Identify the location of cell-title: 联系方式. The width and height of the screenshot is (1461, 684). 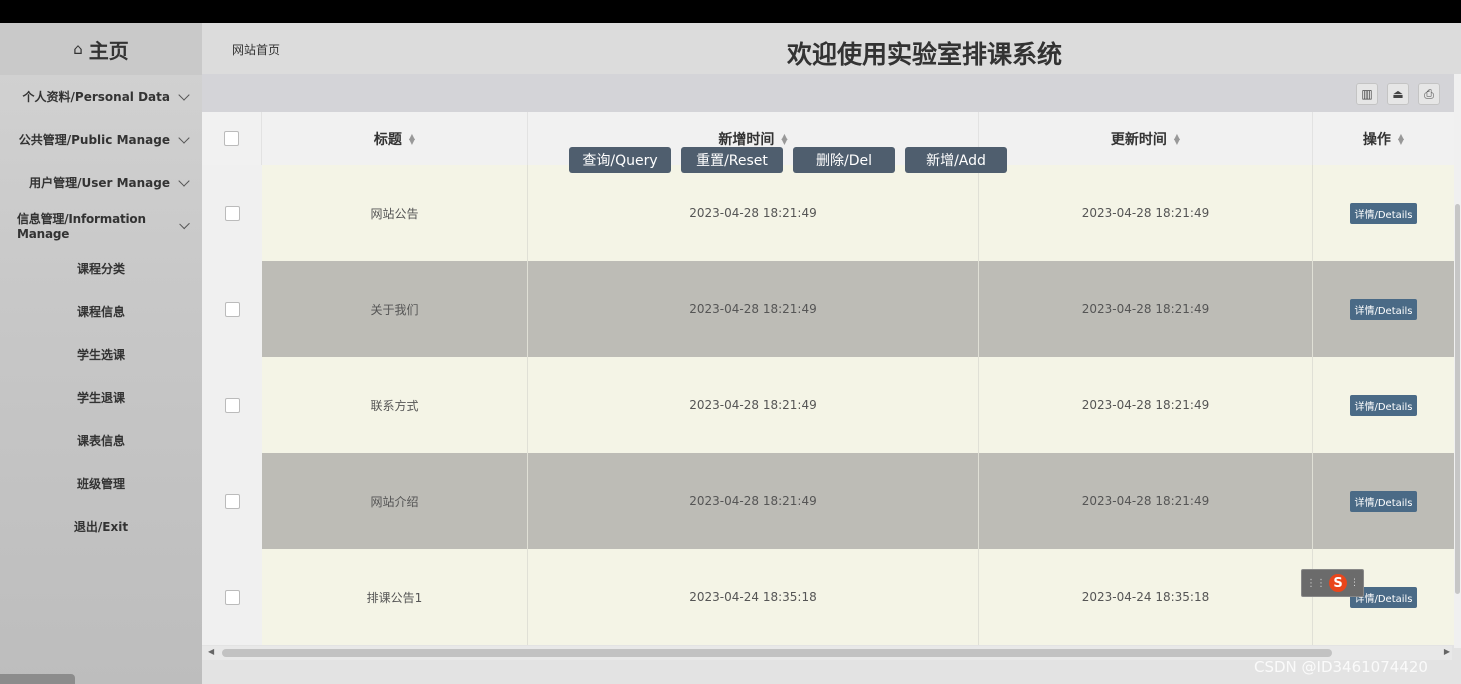
(395, 405).